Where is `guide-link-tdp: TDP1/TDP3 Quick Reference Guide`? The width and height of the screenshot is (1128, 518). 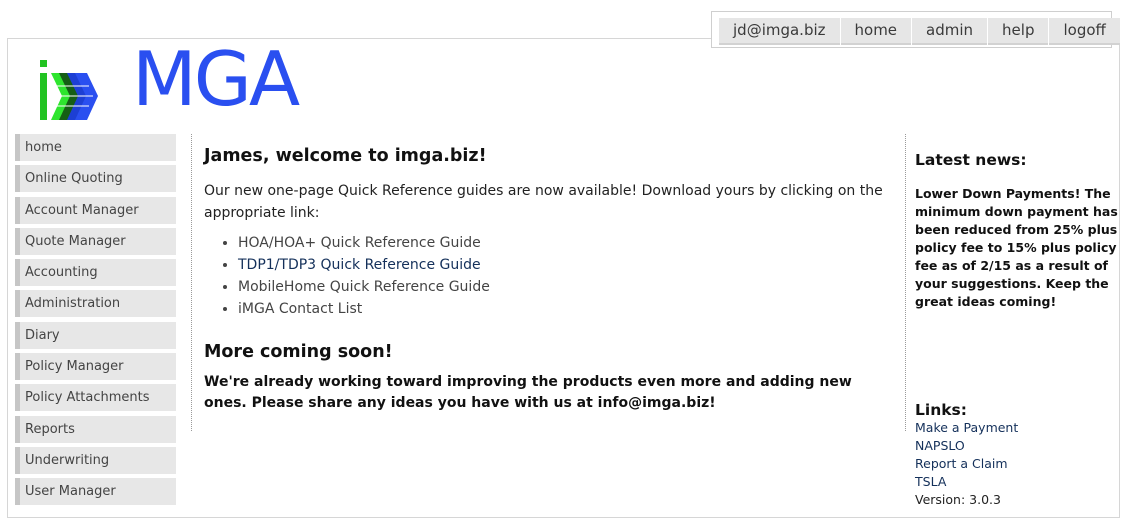 guide-link-tdp: TDP1/TDP3 Quick Reference Guide is located at coordinates (359, 265).